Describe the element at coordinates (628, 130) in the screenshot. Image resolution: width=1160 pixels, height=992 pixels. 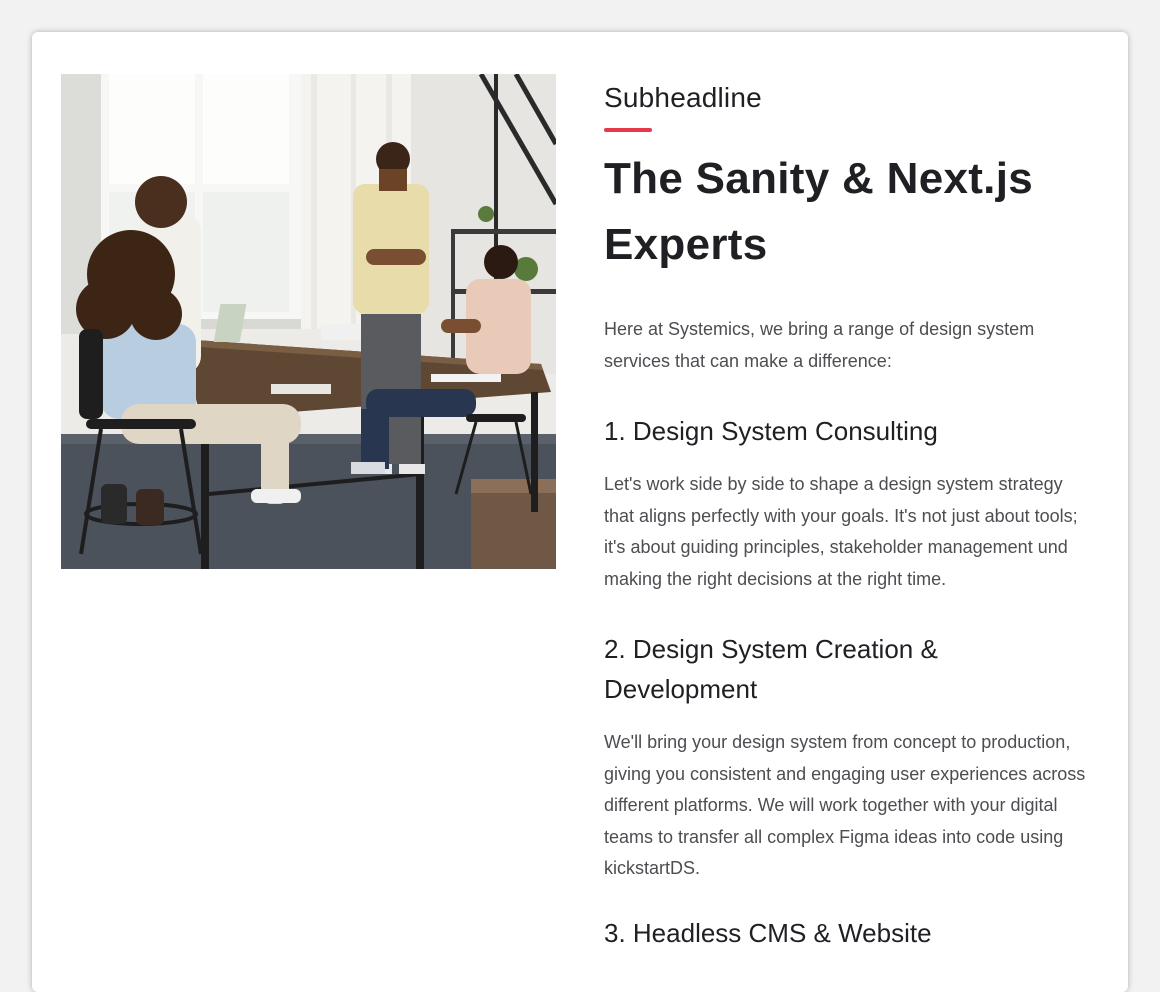
I see `accent-divider` at that location.